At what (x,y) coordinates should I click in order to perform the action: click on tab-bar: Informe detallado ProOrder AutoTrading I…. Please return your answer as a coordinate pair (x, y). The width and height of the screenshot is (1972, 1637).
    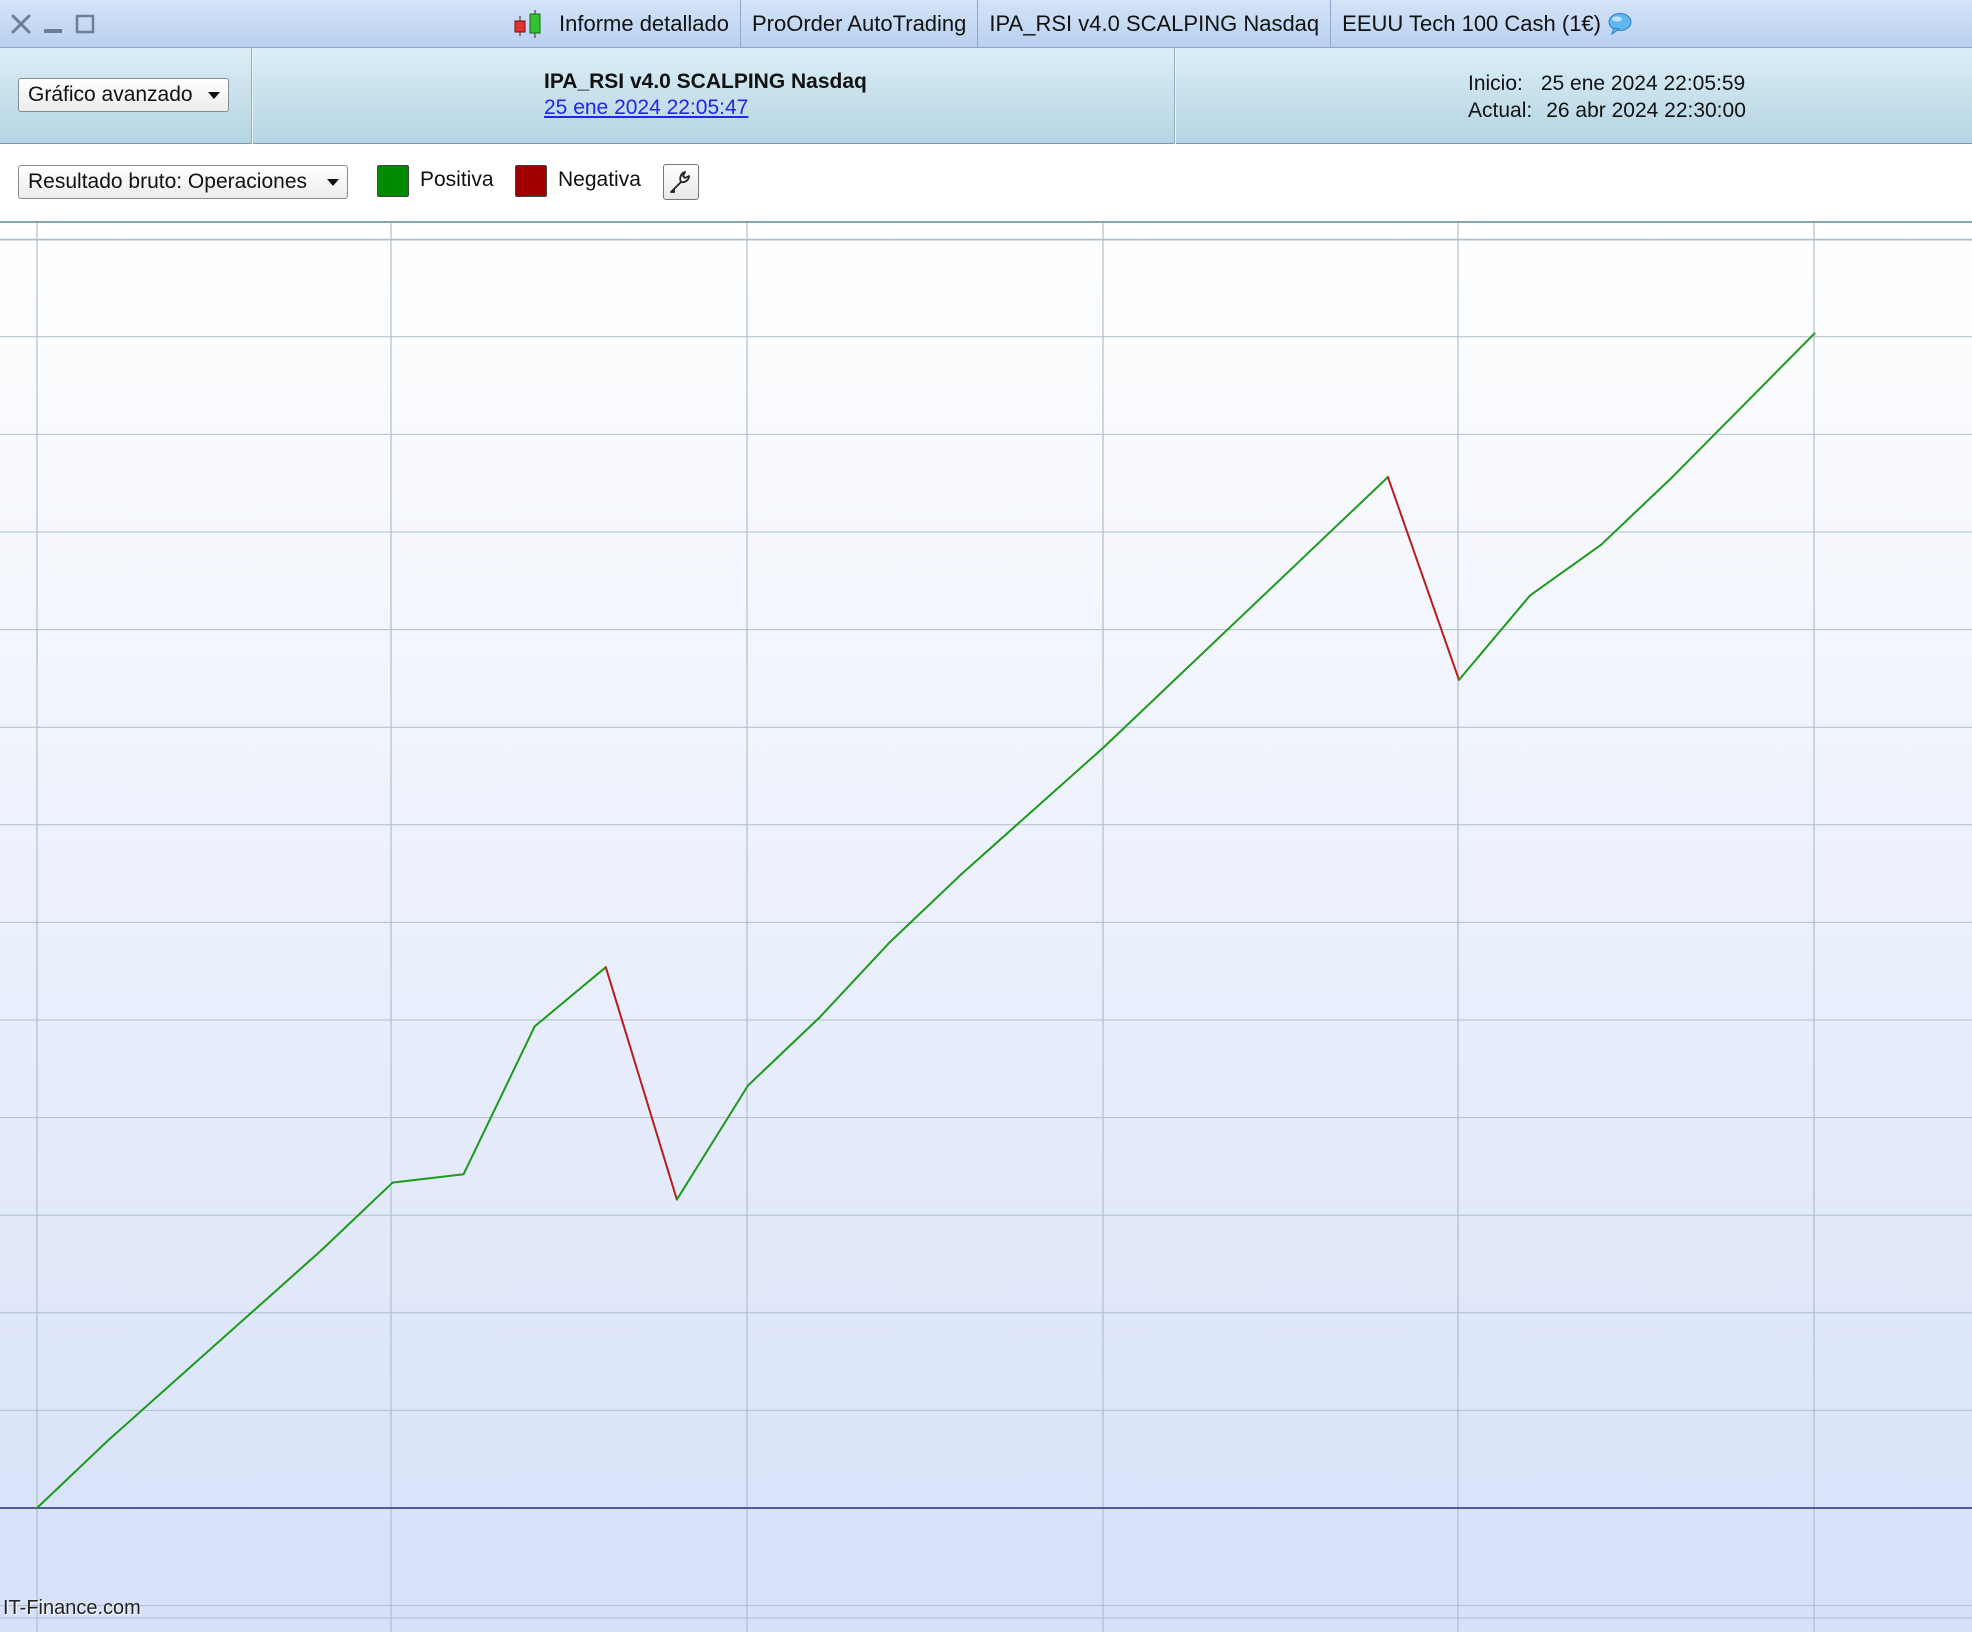
    Looking at the image, I should click on (1072, 24).